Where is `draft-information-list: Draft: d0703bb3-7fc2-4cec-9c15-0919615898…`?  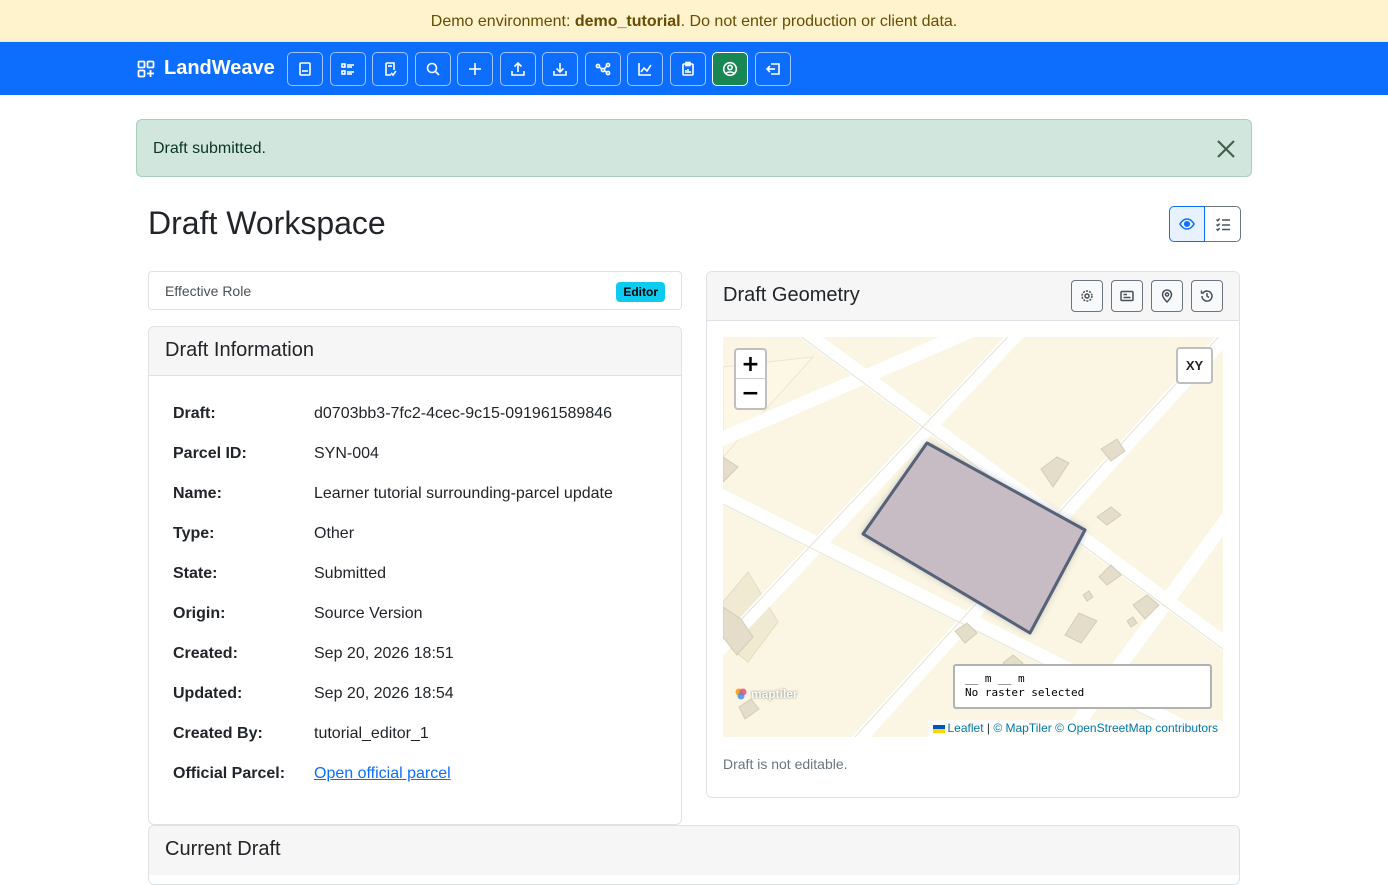
draft-information-list: Draft: d0703bb3-7fc2-4cec-9c15-0919615898… is located at coordinates (393, 594).